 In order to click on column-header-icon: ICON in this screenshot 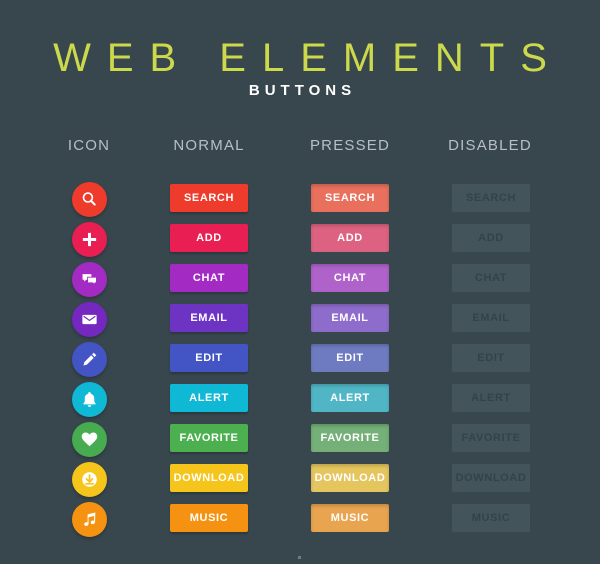, I will do `click(89, 145)`.